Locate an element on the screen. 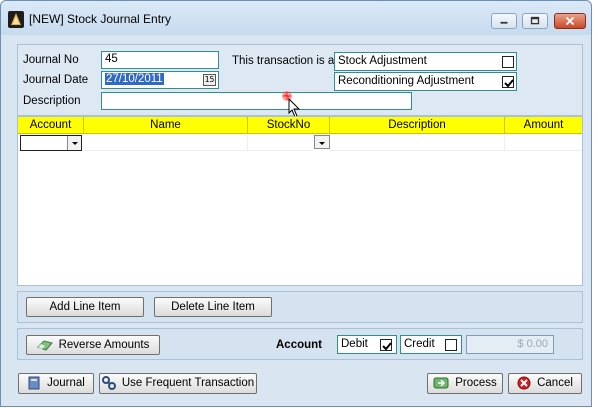  journal-date-field: 27/10/2011 15 is located at coordinates (160, 80).